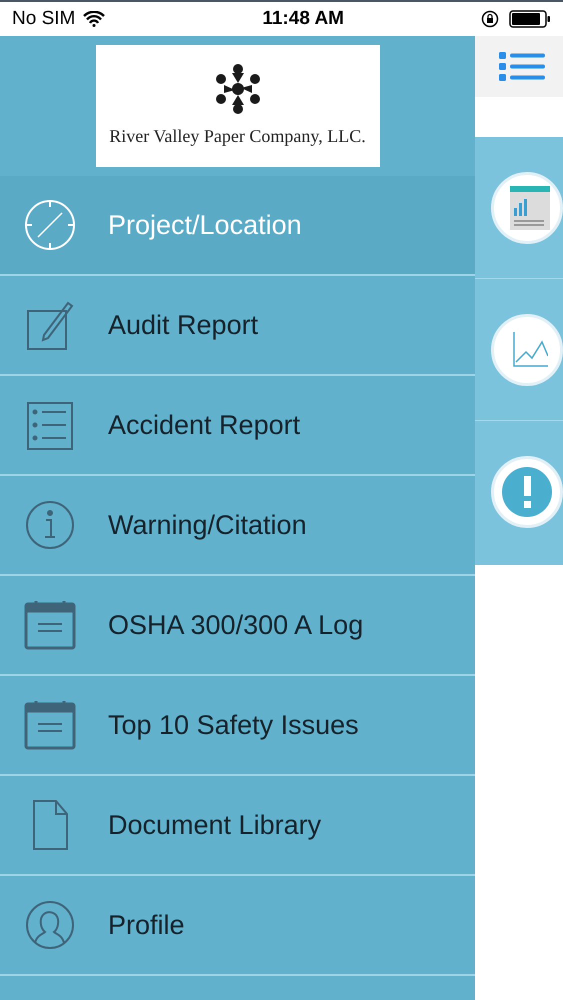  Describe the element at coordinates (237, 136) in the screenshot. I see `company-name: River Valley Paper Company, LLC.` at that location.